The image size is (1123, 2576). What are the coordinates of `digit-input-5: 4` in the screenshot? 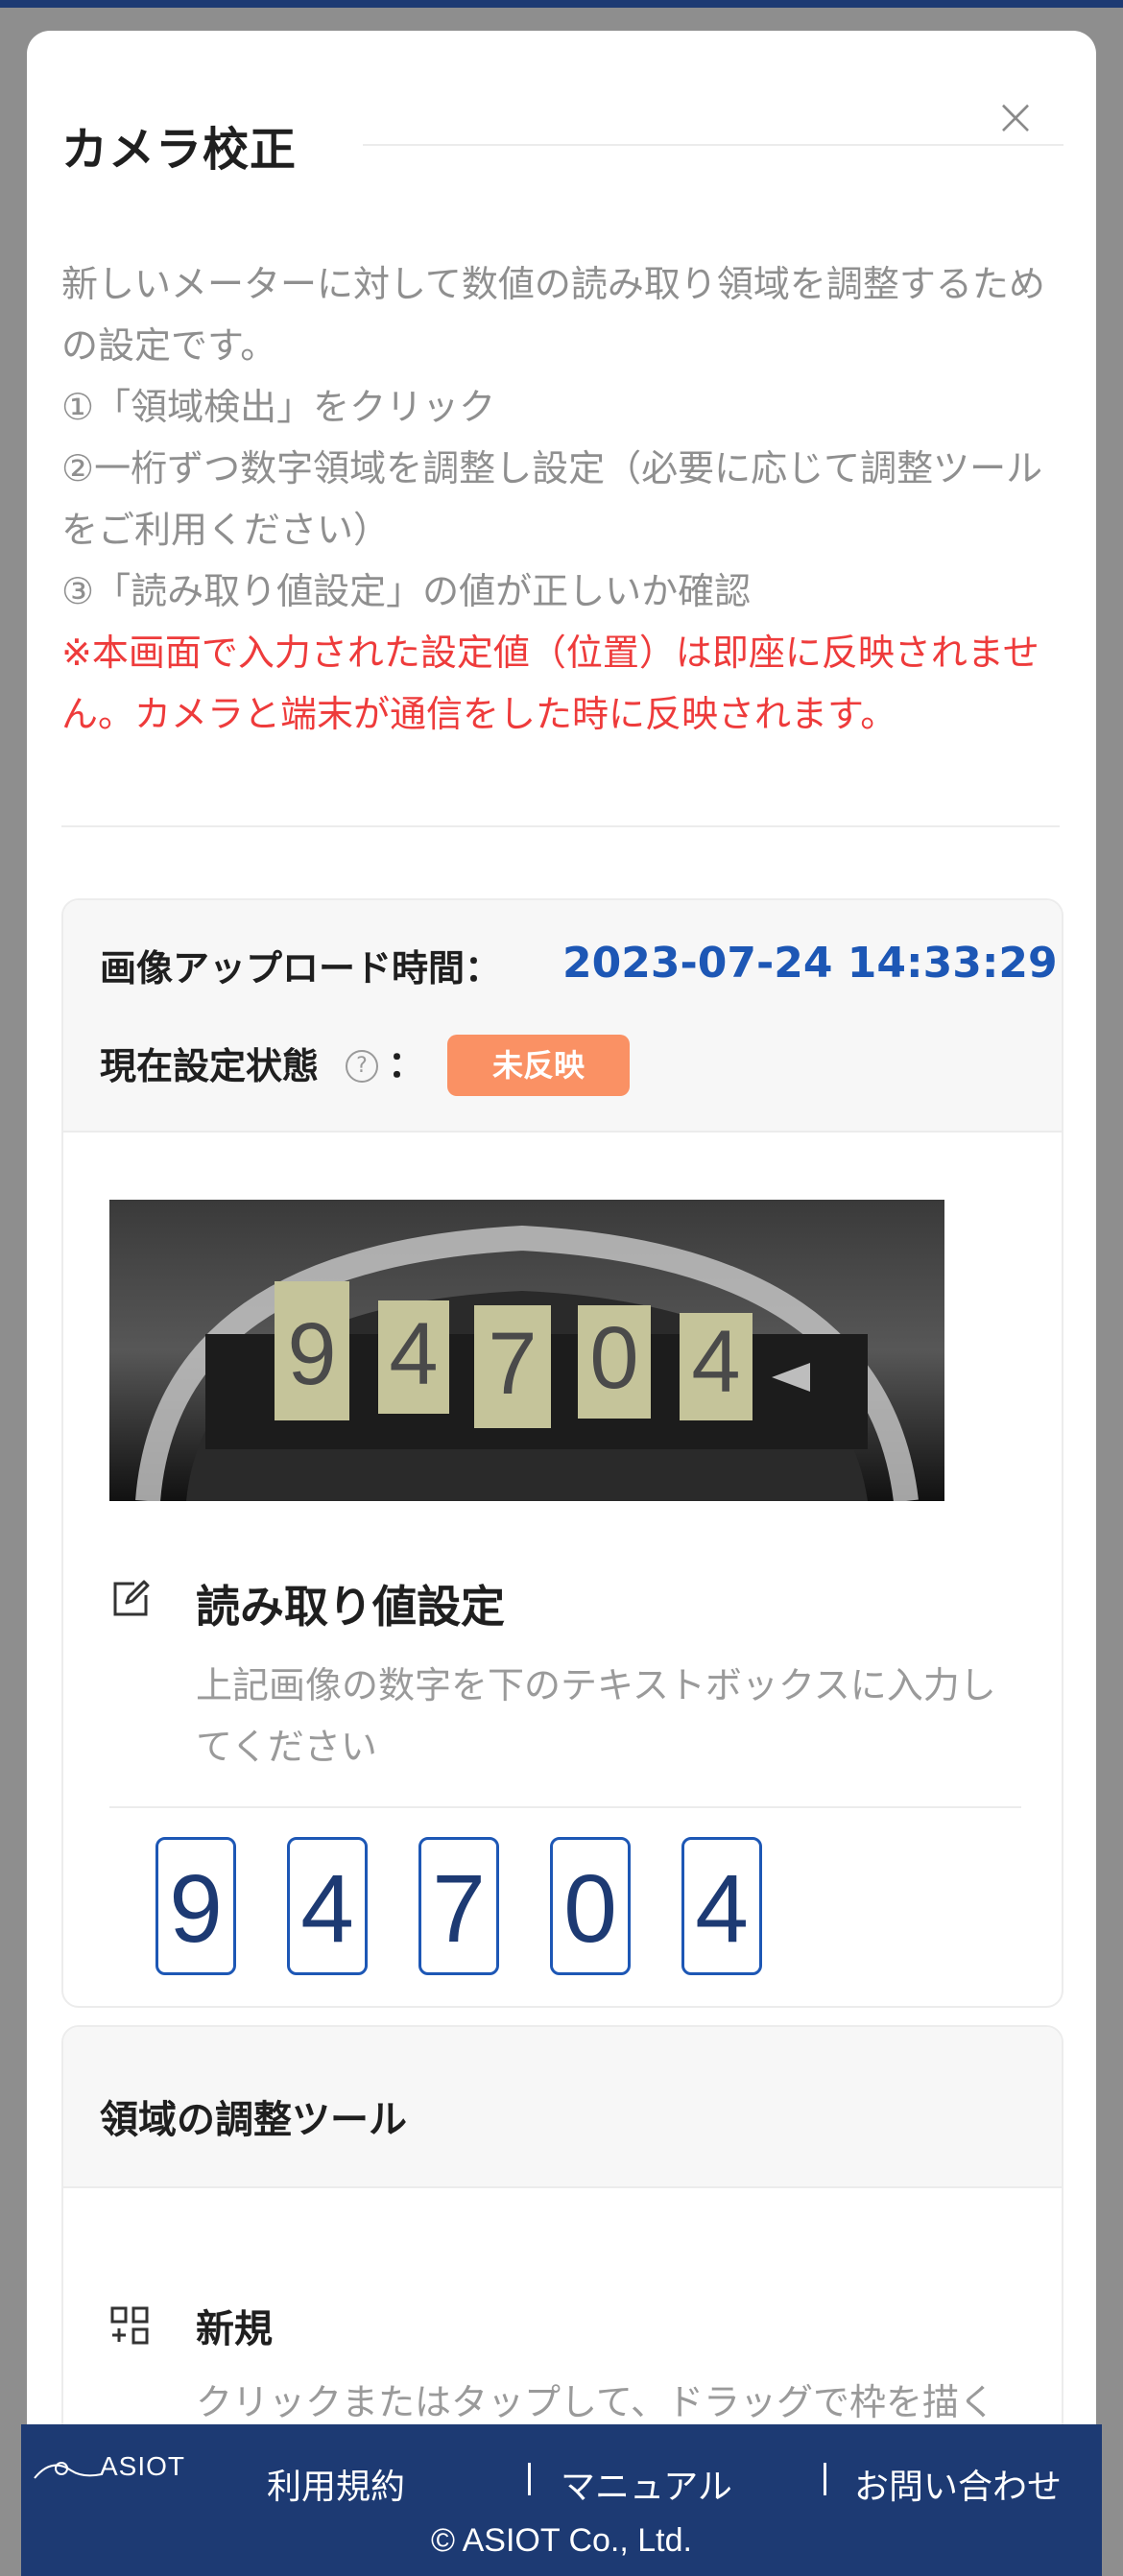 It's located at (721, 1906).